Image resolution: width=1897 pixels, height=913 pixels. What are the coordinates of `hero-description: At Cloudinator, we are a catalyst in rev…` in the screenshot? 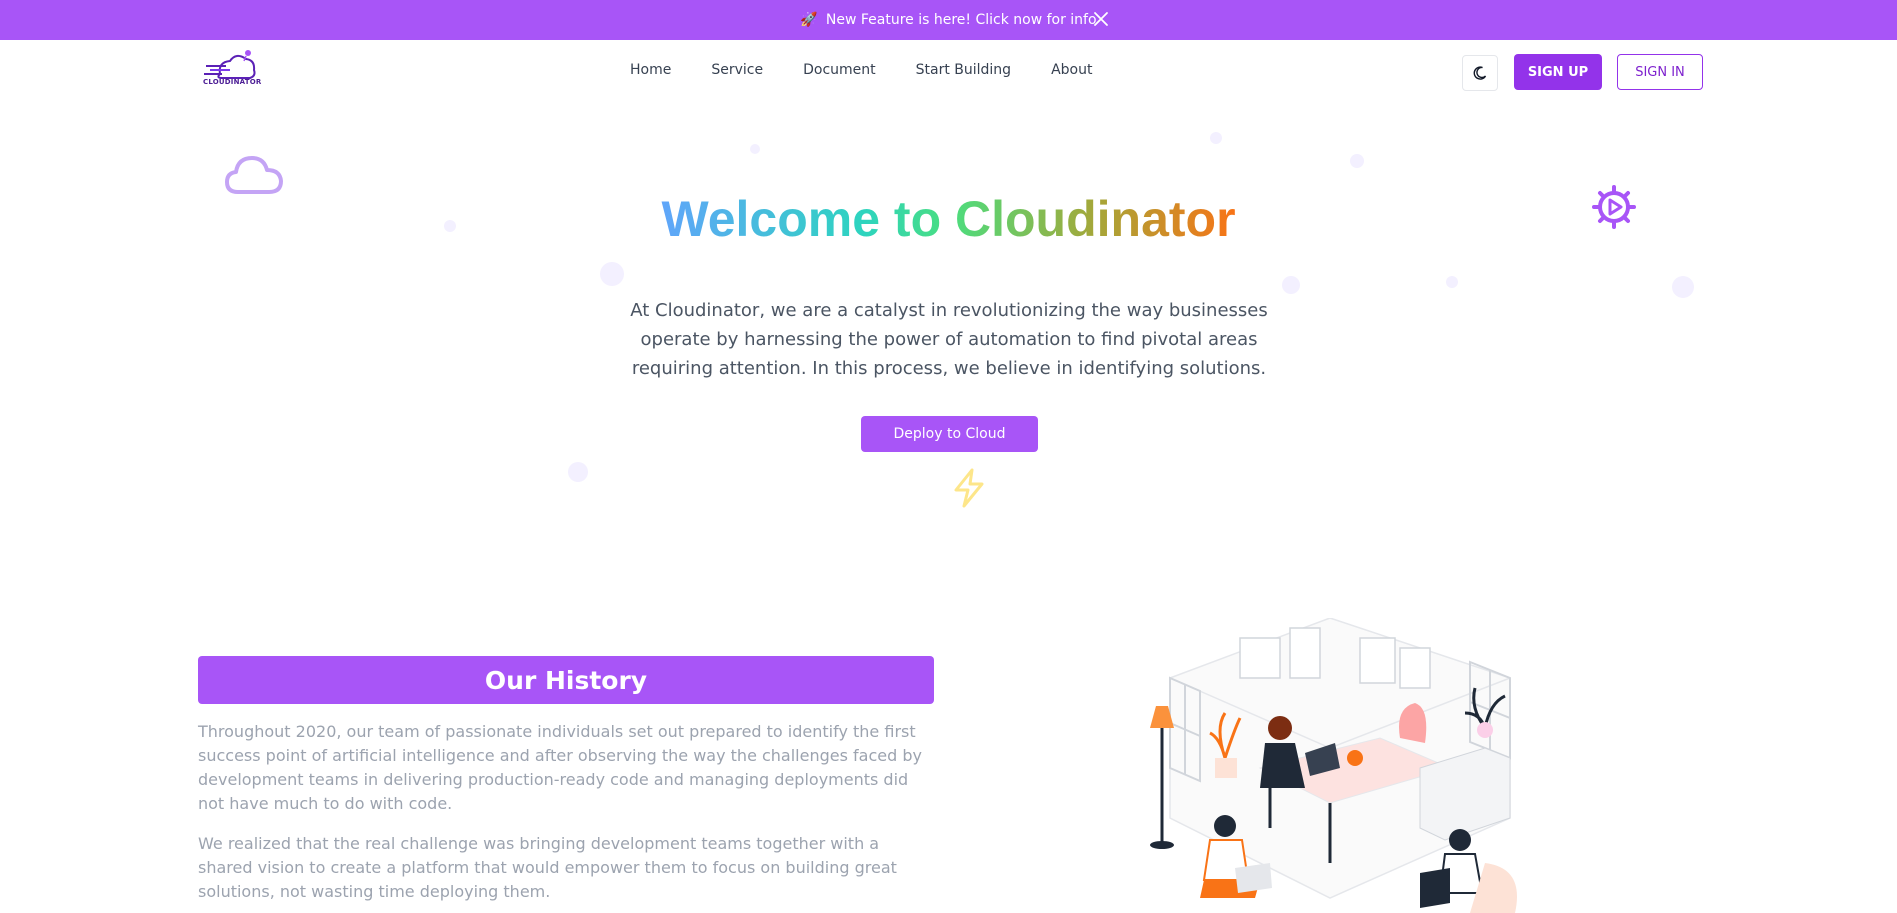 It's located at (949, 339).